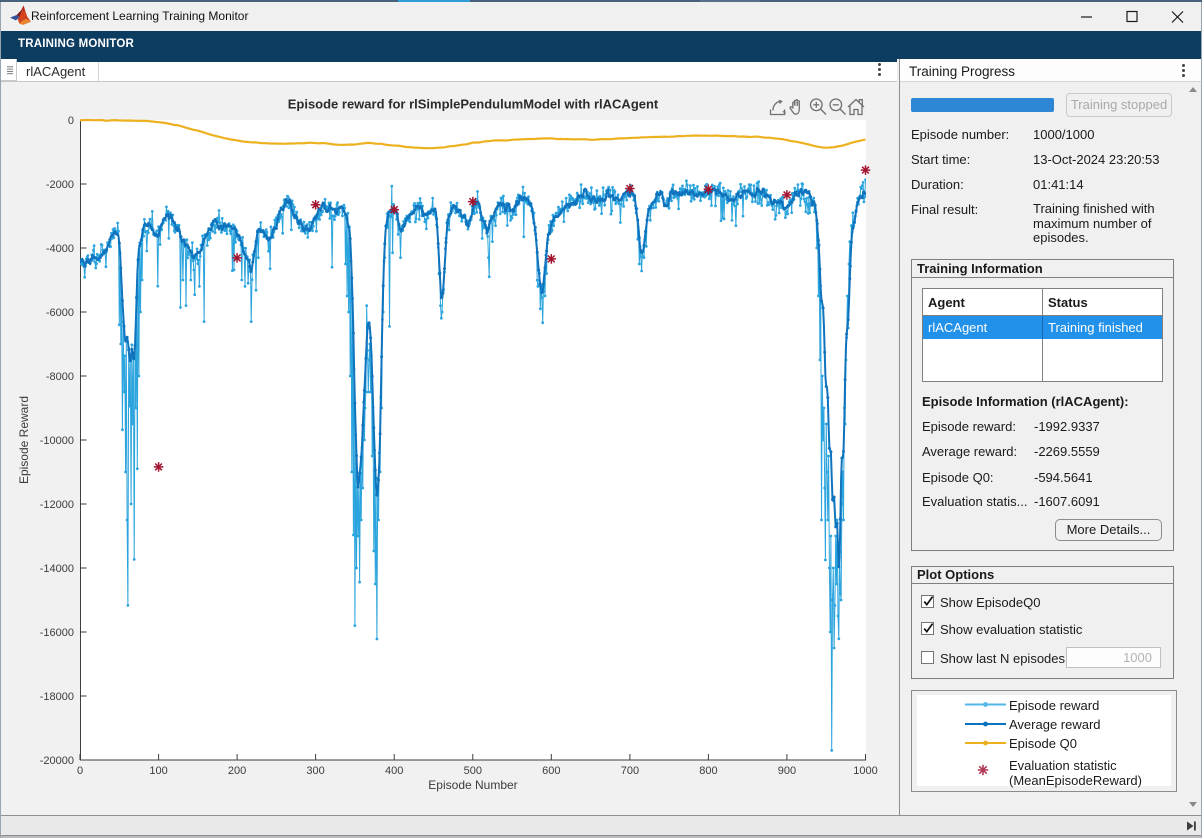 The height and width of the screenshot is (838, 1202). I want to click on svg-text: 300, so click(315, 771).